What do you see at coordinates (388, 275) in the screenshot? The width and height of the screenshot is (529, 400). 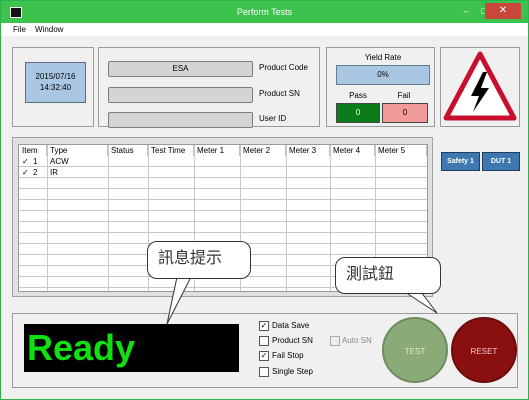 I see `test-button-hint-callout: 測試鈕` at bounding box center [388, 275].